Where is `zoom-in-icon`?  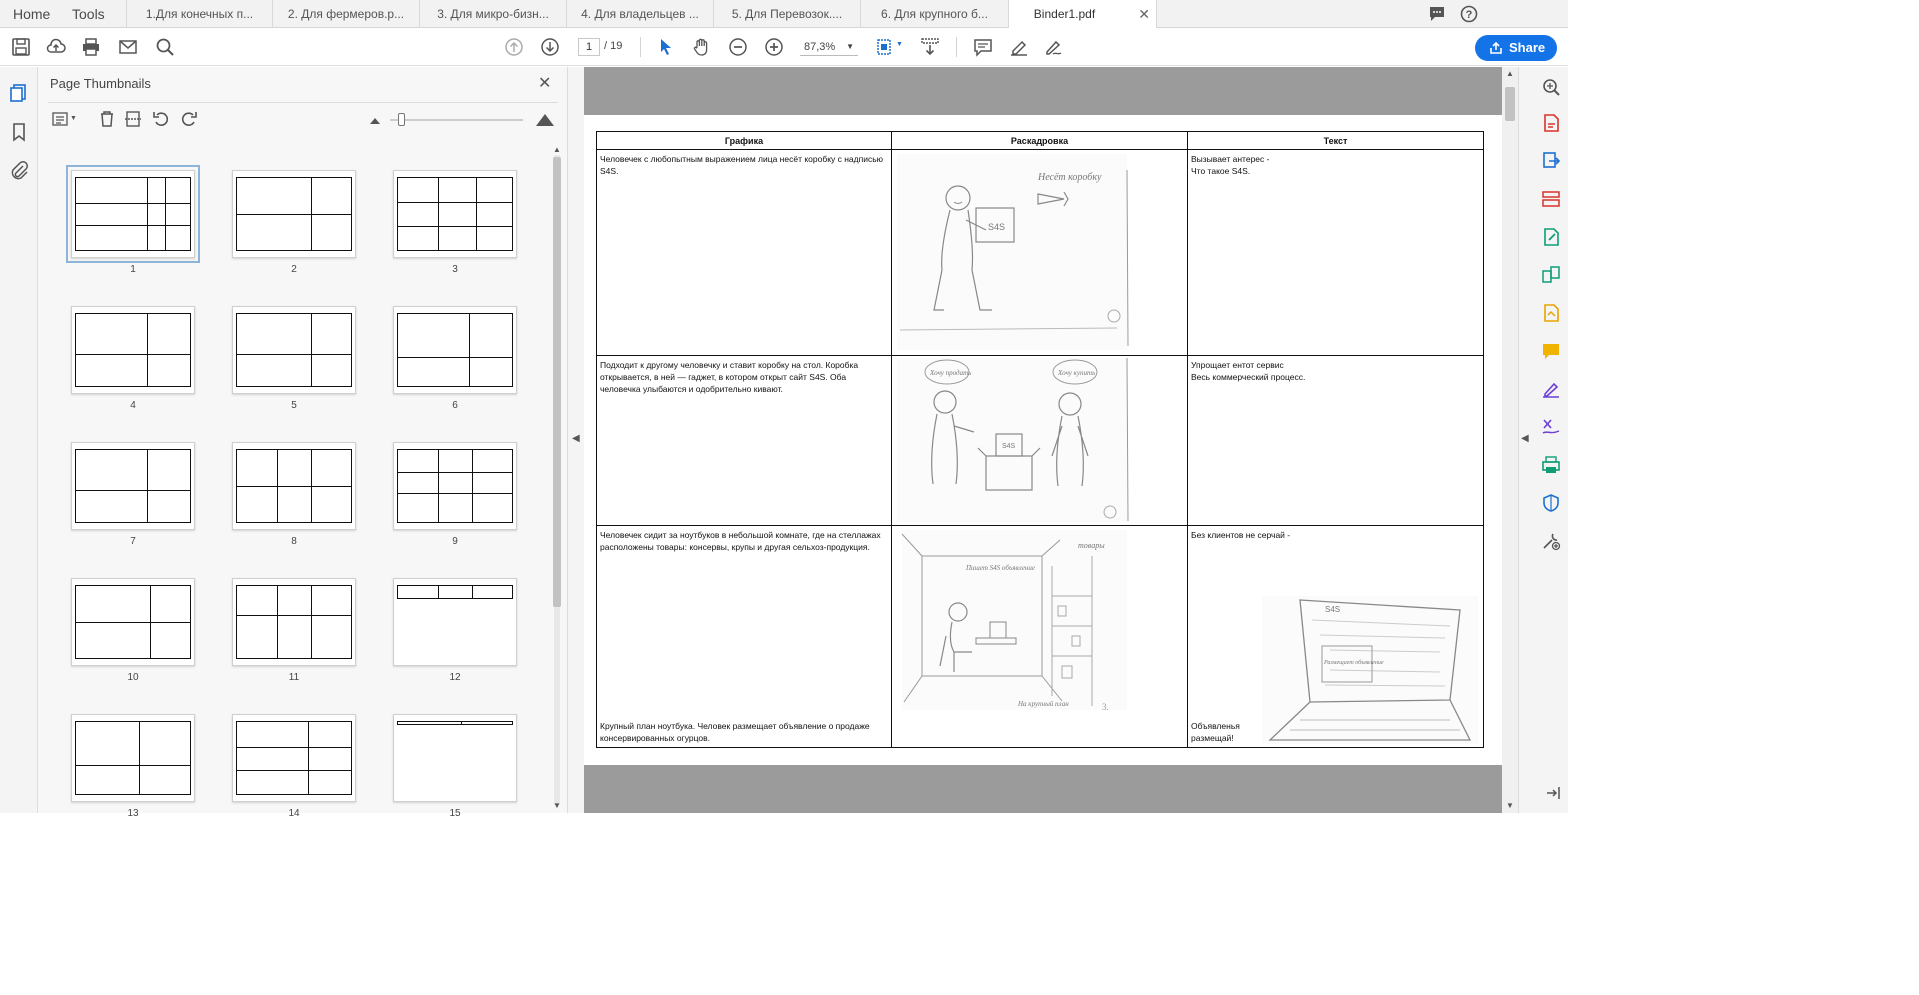 zoom-in-icon is located at coordinates (774, 47).